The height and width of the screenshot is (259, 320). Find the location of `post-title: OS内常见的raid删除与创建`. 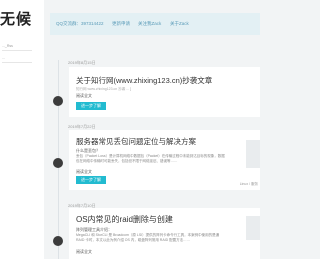

post-title: OS内常见的raid删除与创建 is located at coordinates (124, 219).